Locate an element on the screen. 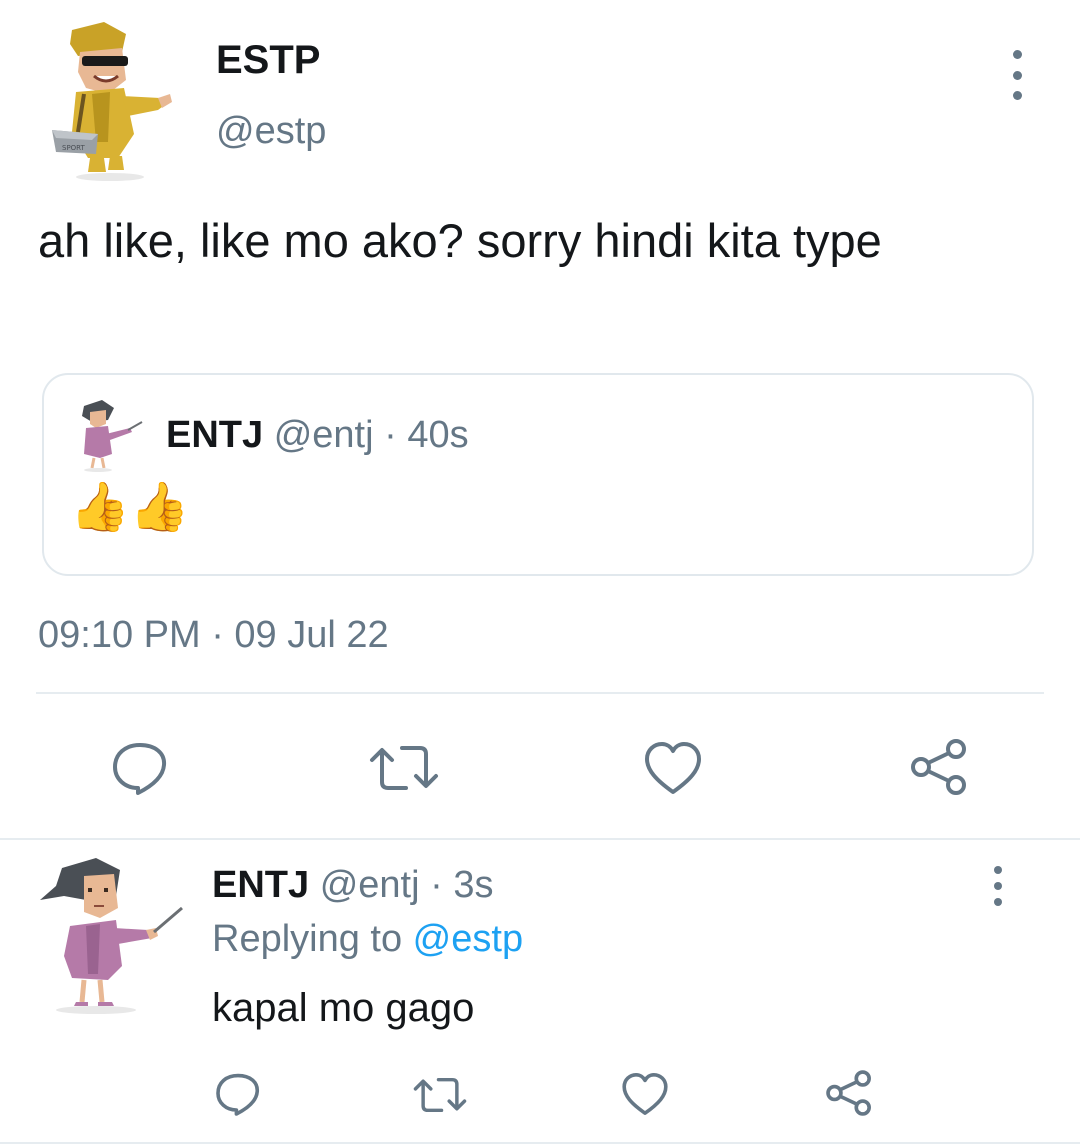 This screenshot has height=1146, width=1080. entj-avatar-small is located at coordinates (108, 435).